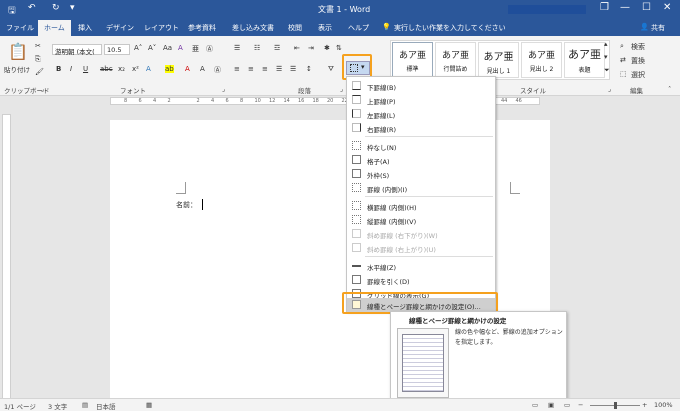  I want to click on customize-quick-access-icon: ▾, so click(72, 8).